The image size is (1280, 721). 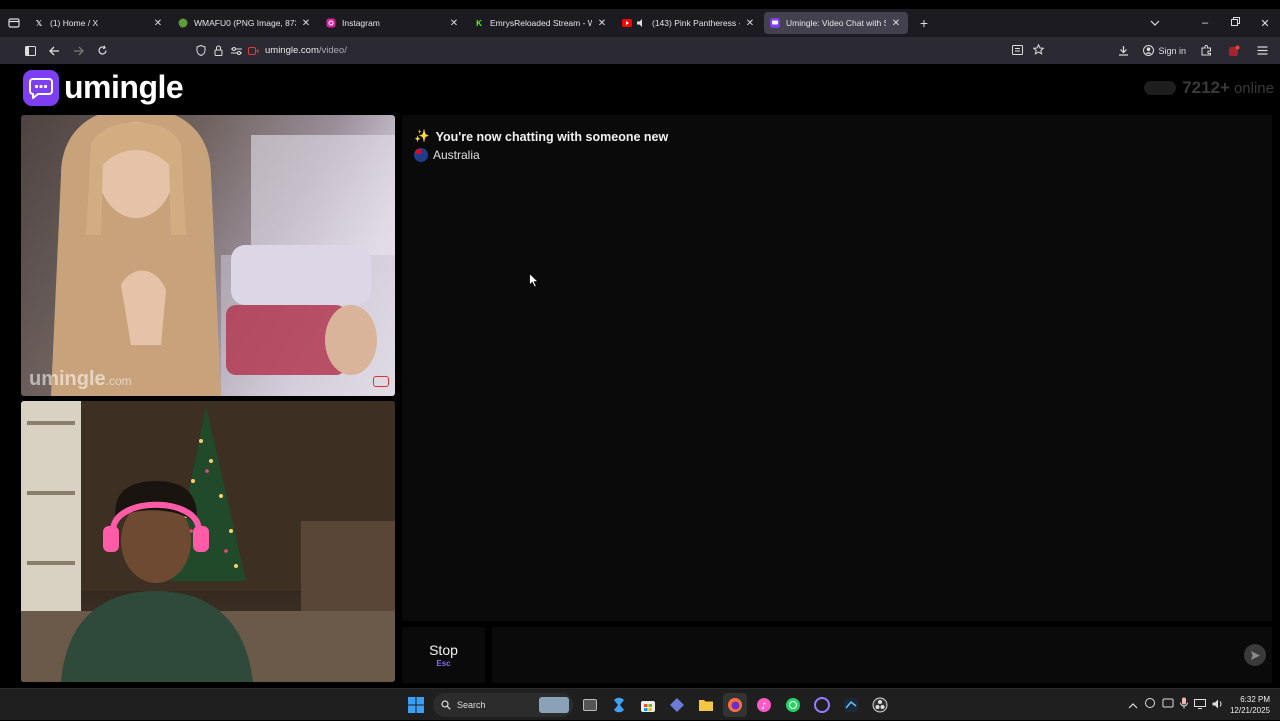 I want to click on tracking-protection-icon, so click(x=201, y=50).